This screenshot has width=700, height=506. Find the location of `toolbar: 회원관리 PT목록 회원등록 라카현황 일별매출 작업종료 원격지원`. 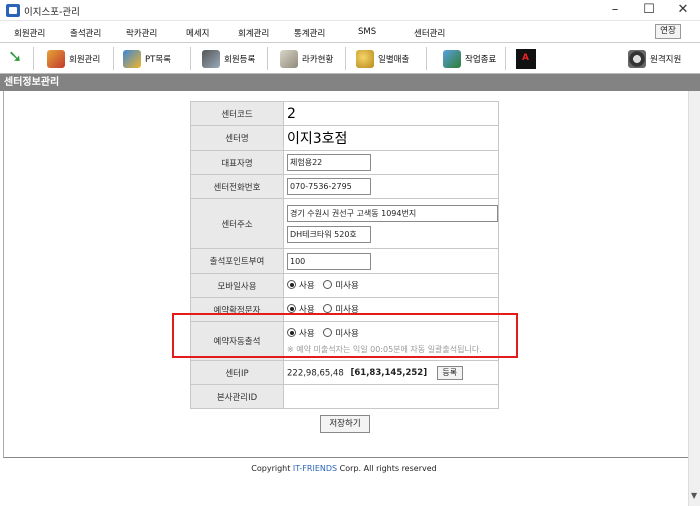

toolbar: 회원관리 PT목록 회원등록 라카현황 일별매출 작업종료 원격지원 is located at coordinates (350, 58).